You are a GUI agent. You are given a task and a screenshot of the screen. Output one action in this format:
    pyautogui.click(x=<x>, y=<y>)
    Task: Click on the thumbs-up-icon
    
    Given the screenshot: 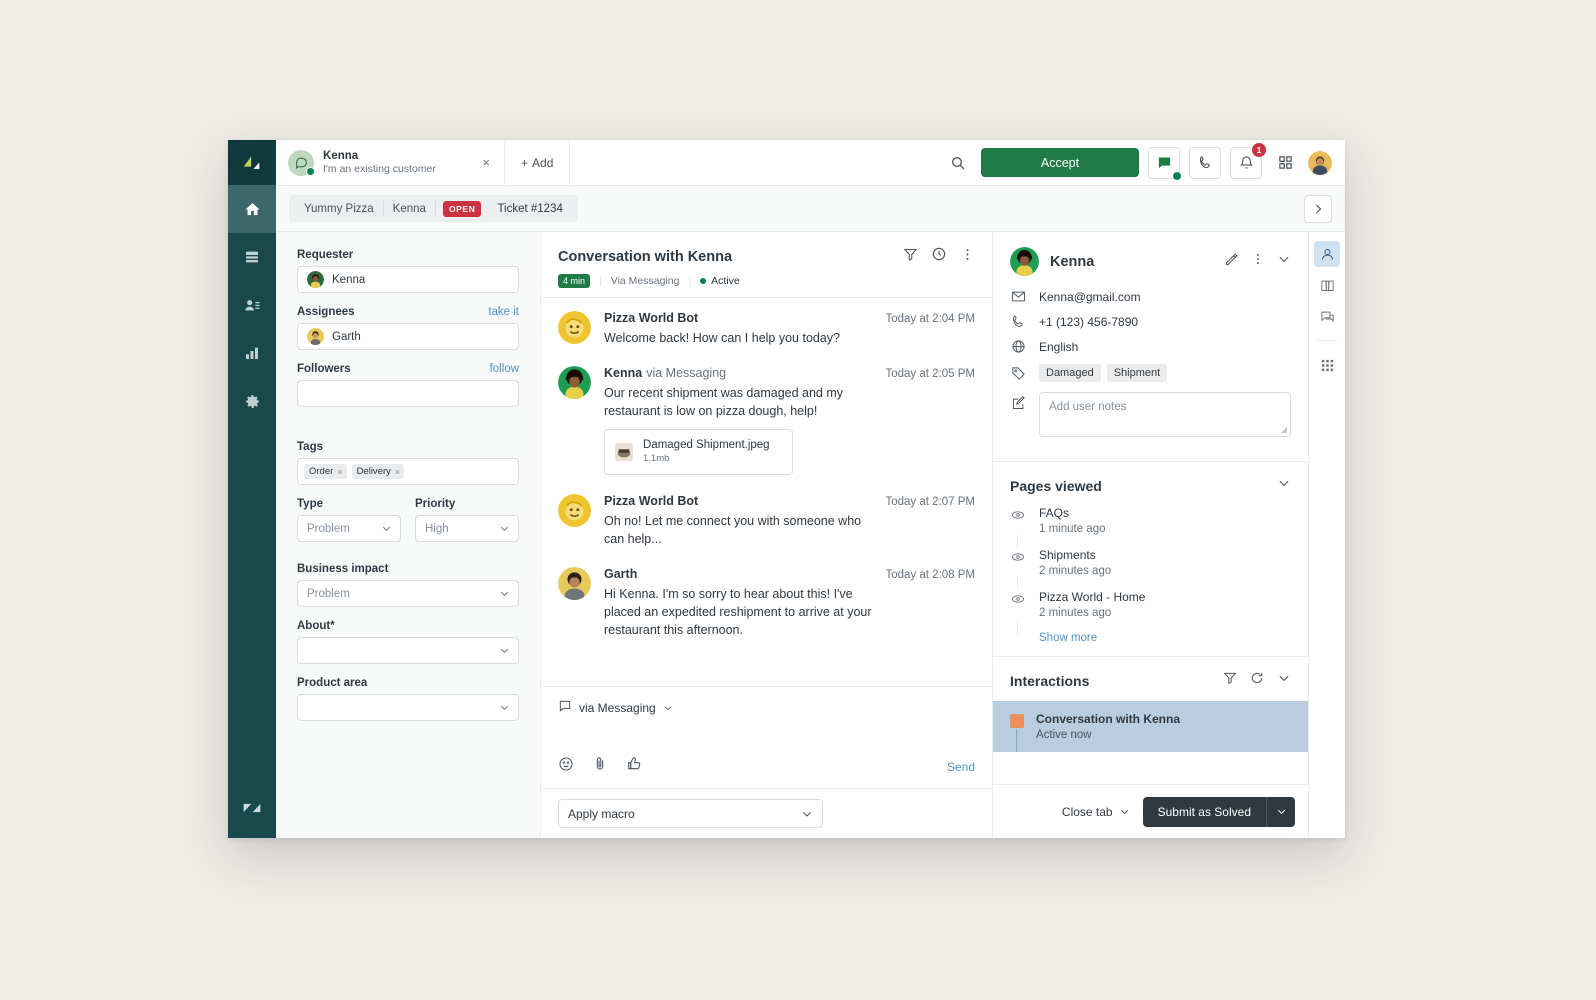 What is the action you would take?
    pyautogui.click(x=634, y=766)
    